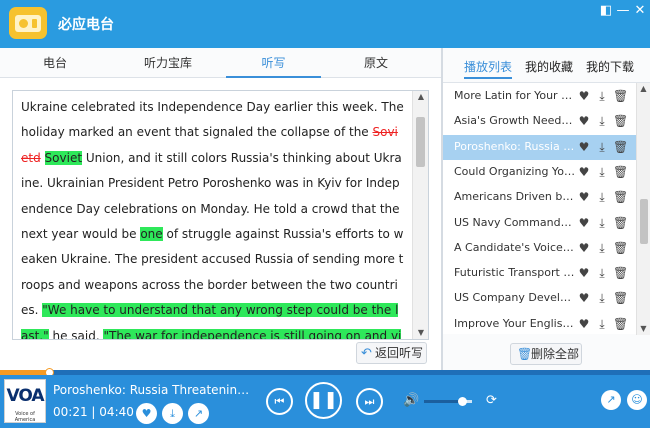 This screenshot has height=428, width=650. What do you see at coordinates (515, 95) in the screenshot?
I see `playlist-item-title: More Latin for Your Everyday English` at bounding box center [515, 95].